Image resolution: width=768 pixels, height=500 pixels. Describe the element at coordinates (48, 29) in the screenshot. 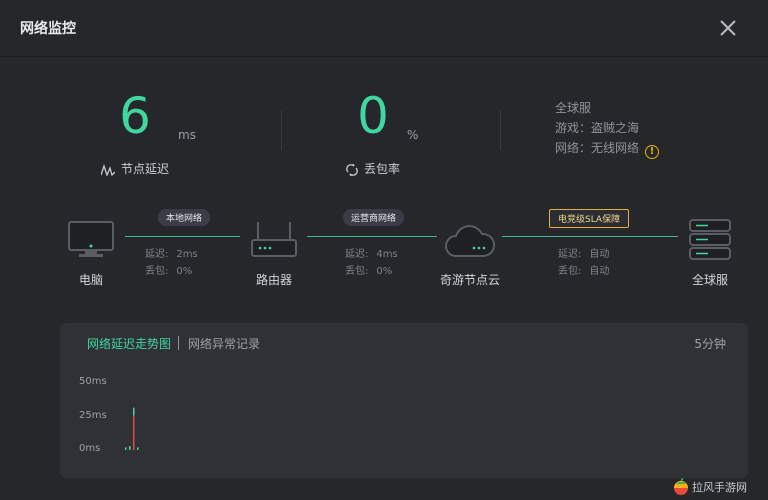

I see `window-title: 网络监控` at that location.